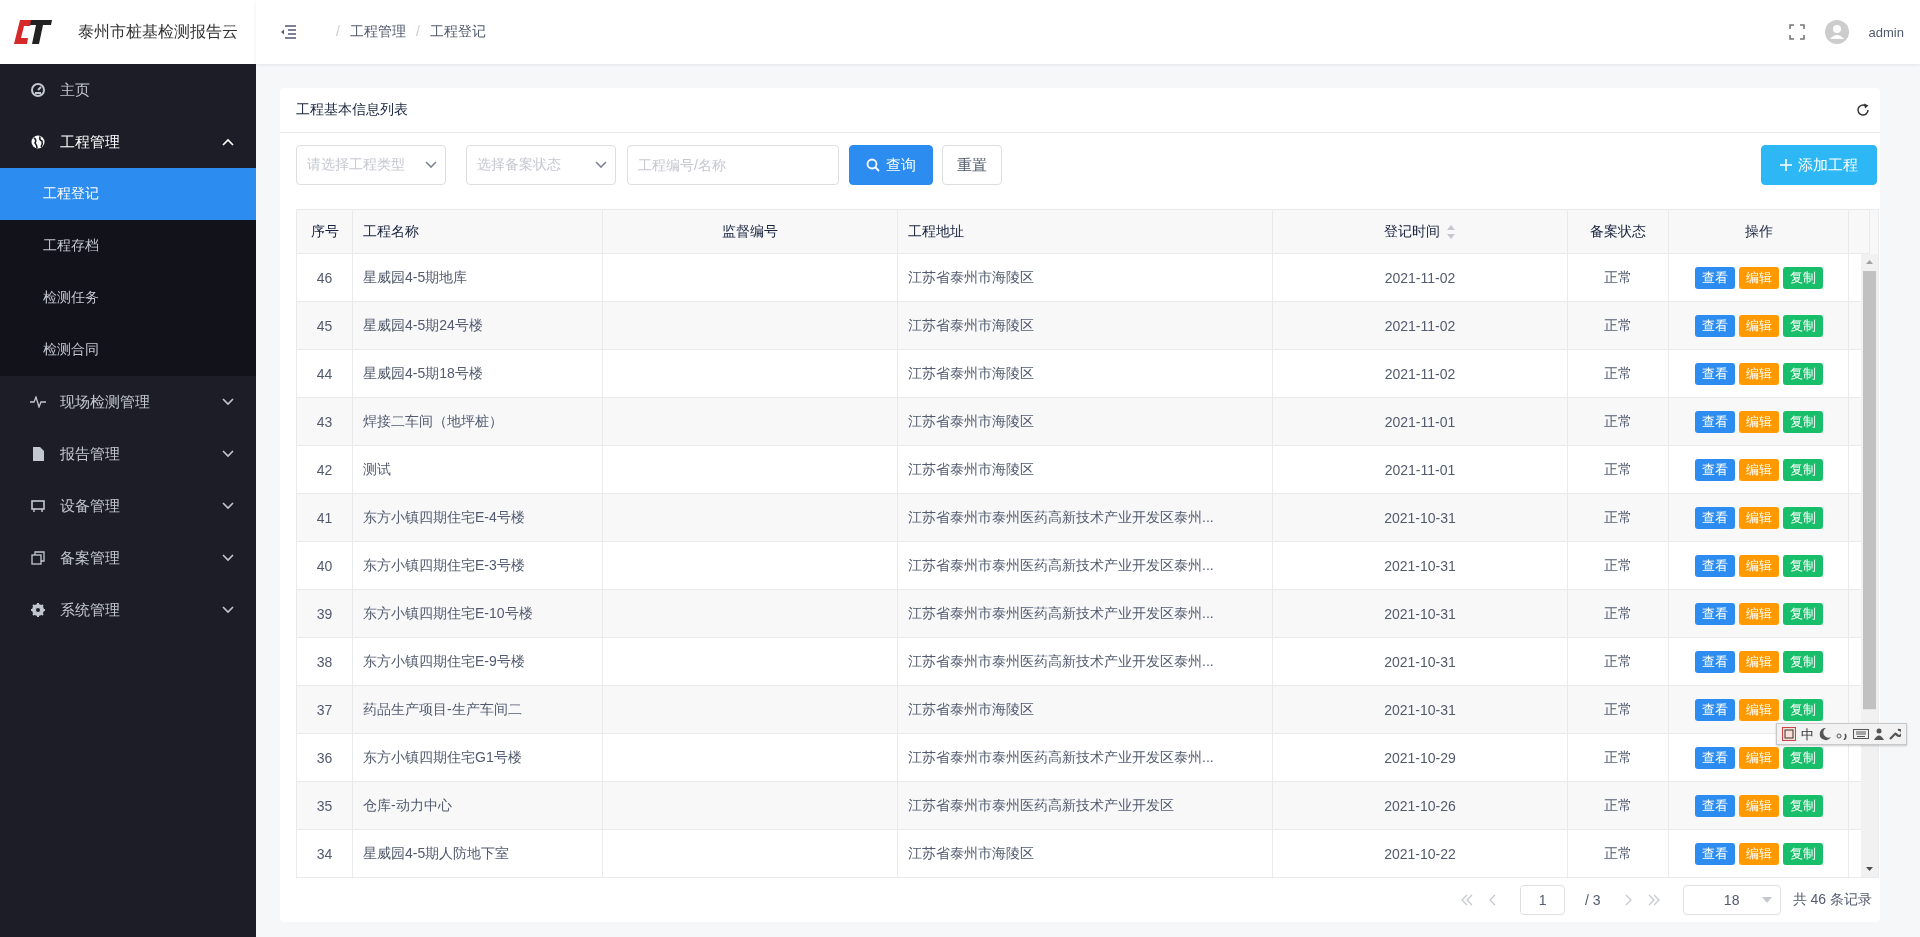 The height and width of the screenshot is (937, 1920). I want to click on page-total: / 3, so click(1593, 900).